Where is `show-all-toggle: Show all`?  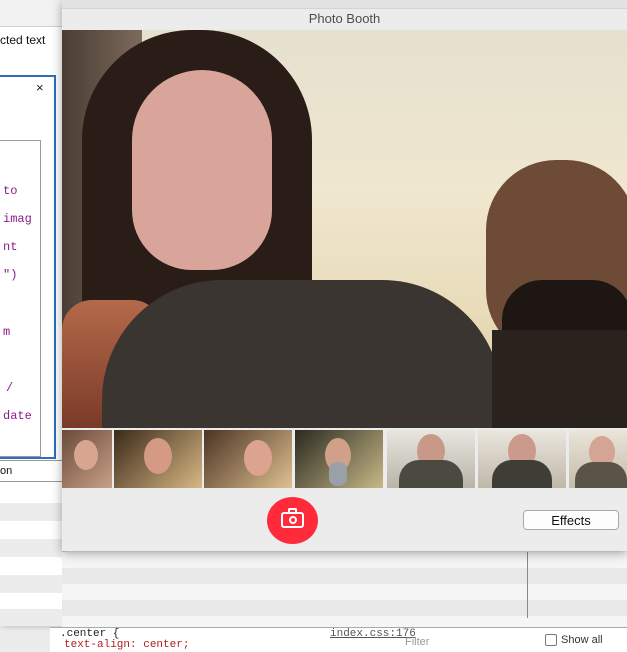 show-all-toggle: Show all is located at coordinates (574, 640).